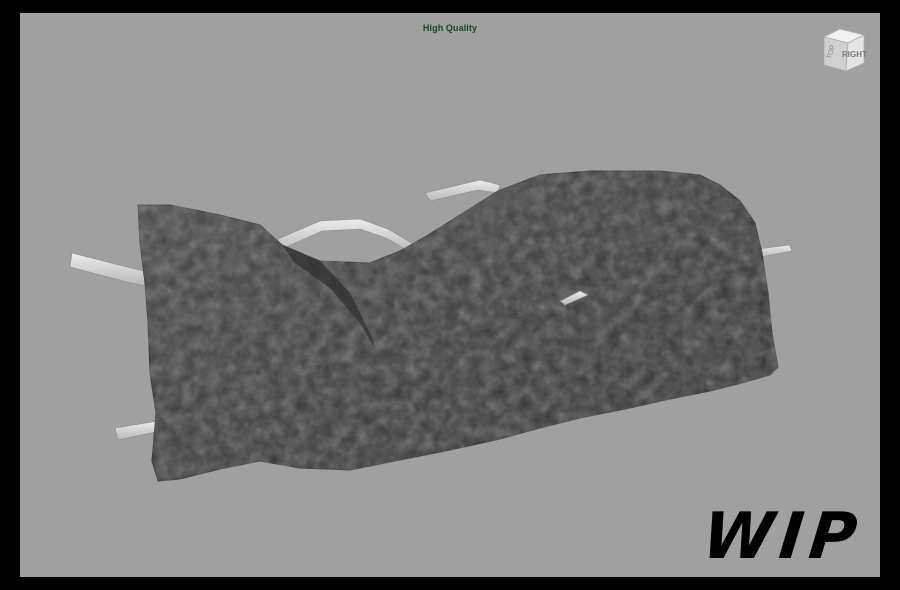 The image size is (900, 590). Describe the element at coordinates (782, 537) in the screenshot. I see `wip-stamp: WIP` at that location.